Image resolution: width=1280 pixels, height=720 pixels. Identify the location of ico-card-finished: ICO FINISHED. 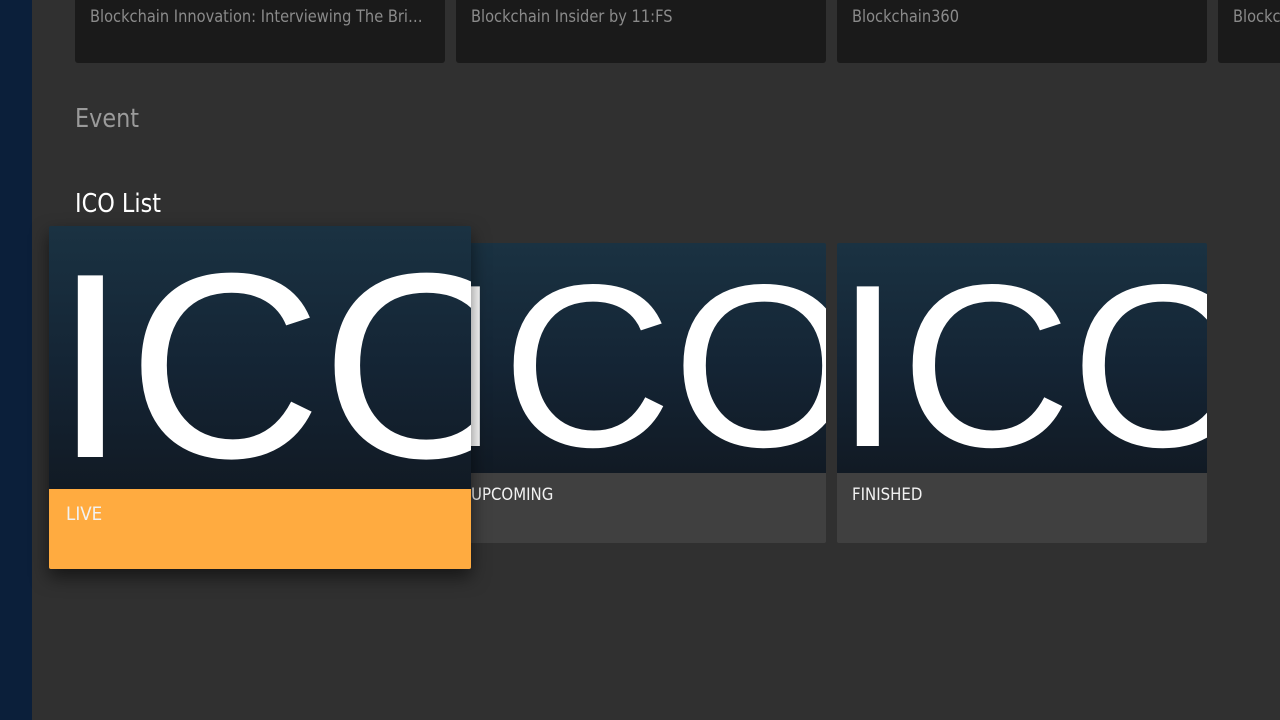
(1022, 393).